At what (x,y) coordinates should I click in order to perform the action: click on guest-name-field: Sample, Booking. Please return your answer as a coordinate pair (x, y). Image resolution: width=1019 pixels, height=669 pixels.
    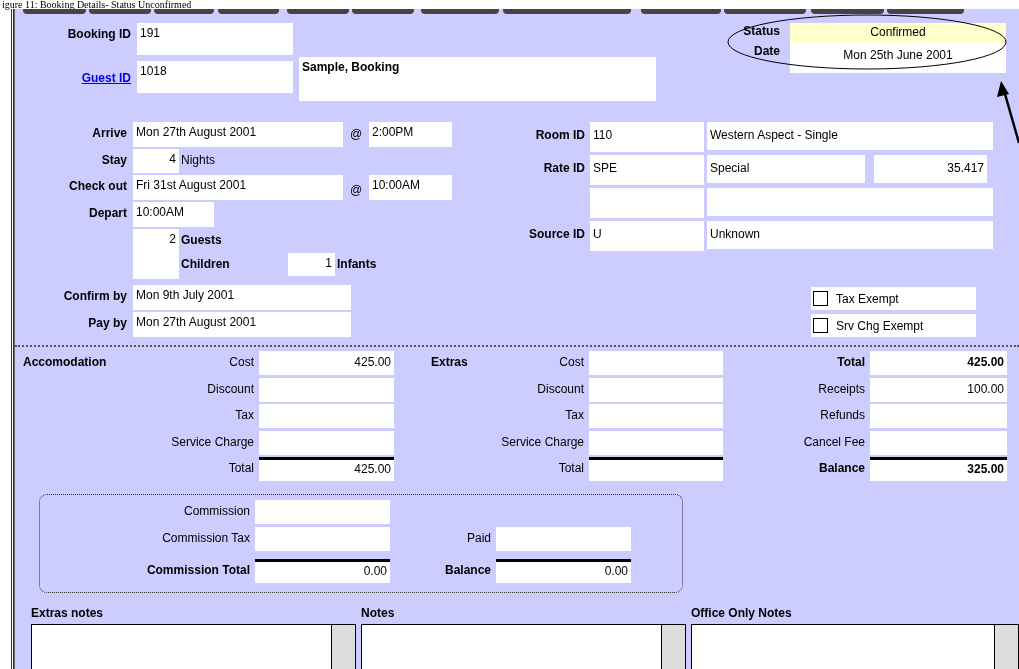
    Looking at the image, I should click on (477, 79).